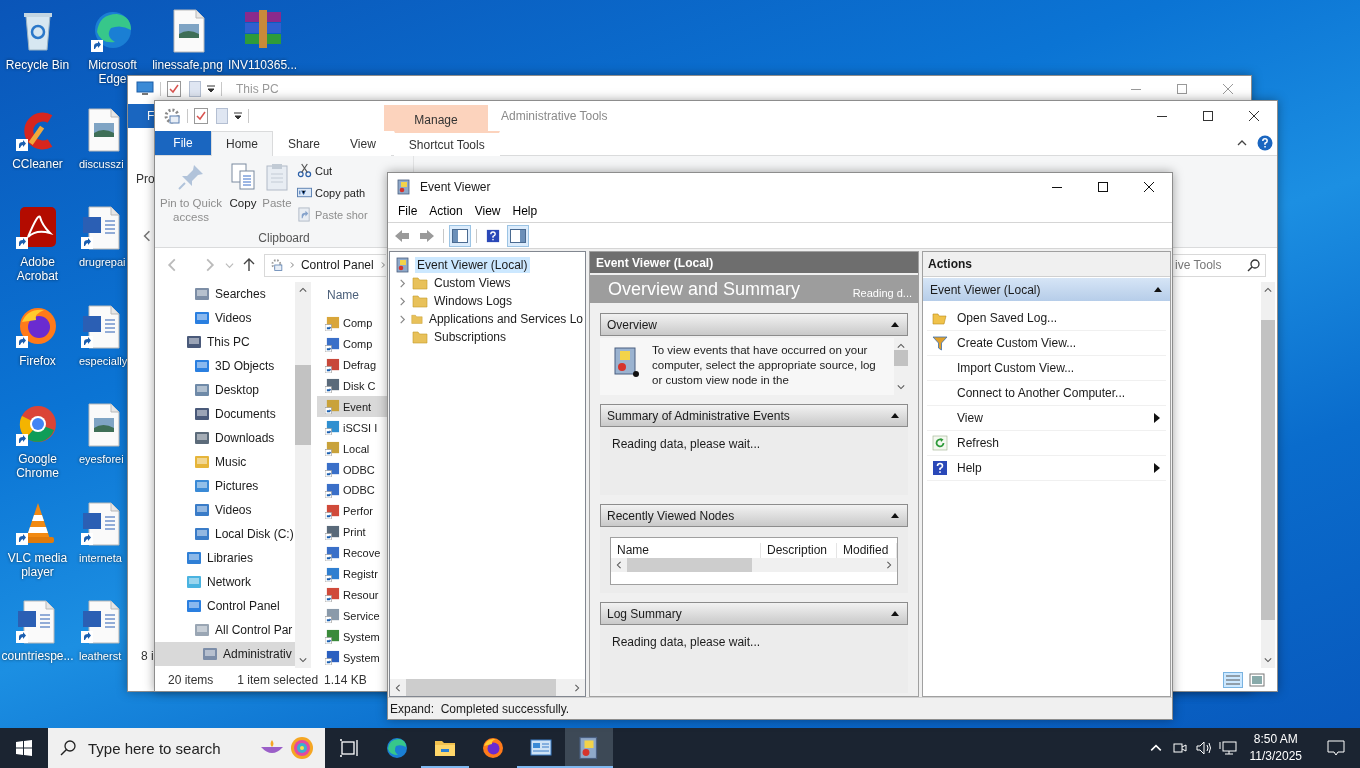 The image size is (1360, 768). What do you see at coordinates (225, 582) in the screenshot?
I see `nav-item: Network` at bounding box center [225, 582].